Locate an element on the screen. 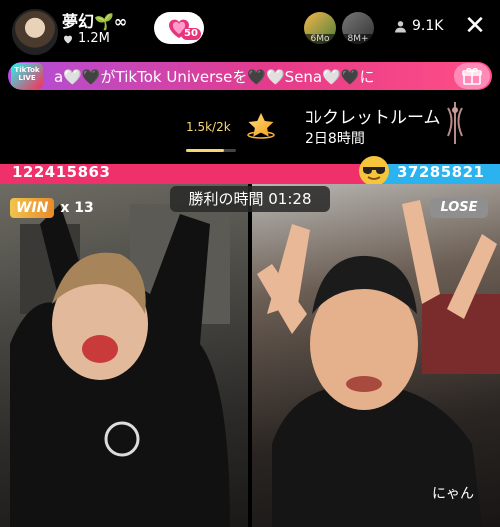 This screenshot has width=500, height=527. viewer-tag-1: 6Mo is located at coordinates (320, 39).